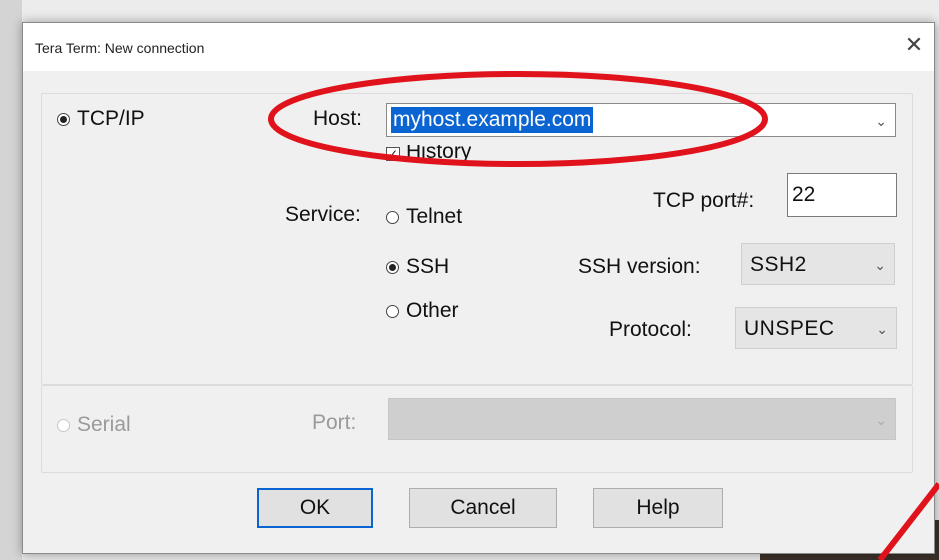 Image resolution: width=939 pixels, height=560 pixels. Describe the element at coordinates (11, 280) in the screenshot. I see `background-left` at that location.